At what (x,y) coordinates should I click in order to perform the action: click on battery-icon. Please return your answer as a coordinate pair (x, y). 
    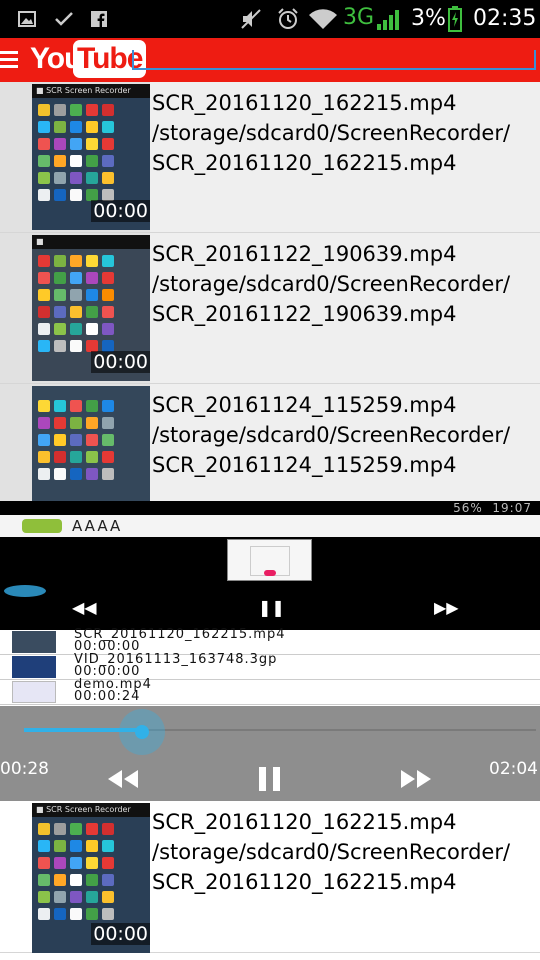
    Looking at the image, I should click on (455, 19).